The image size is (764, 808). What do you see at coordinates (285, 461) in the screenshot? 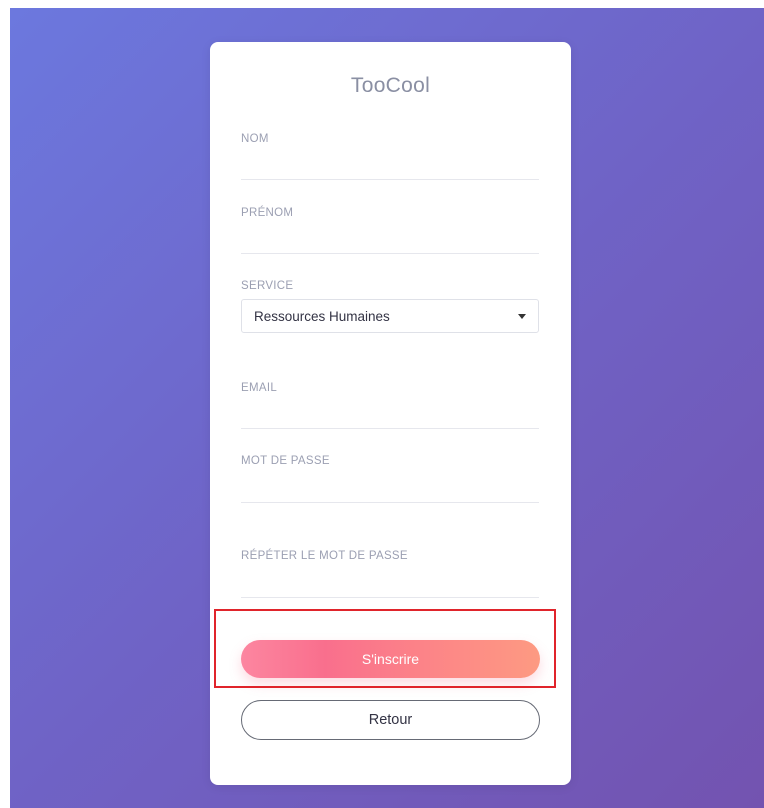
I see `password-label: MOT DE PASSE` at bounding box center [285, 461].